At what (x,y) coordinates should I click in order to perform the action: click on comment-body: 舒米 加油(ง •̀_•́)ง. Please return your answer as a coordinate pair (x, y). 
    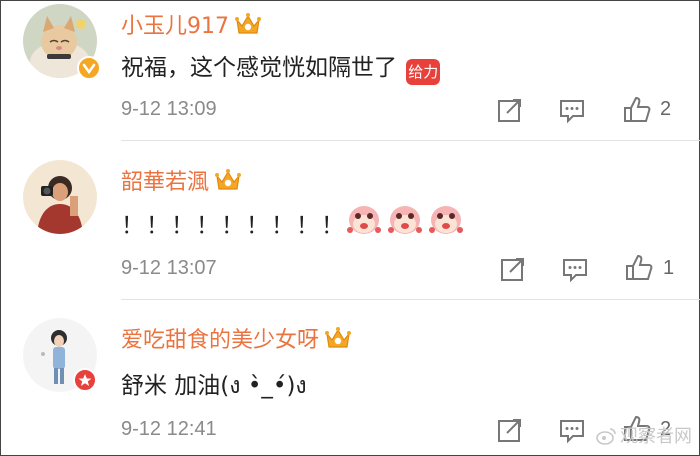
    Looking at the image, I should click on (214, 386).